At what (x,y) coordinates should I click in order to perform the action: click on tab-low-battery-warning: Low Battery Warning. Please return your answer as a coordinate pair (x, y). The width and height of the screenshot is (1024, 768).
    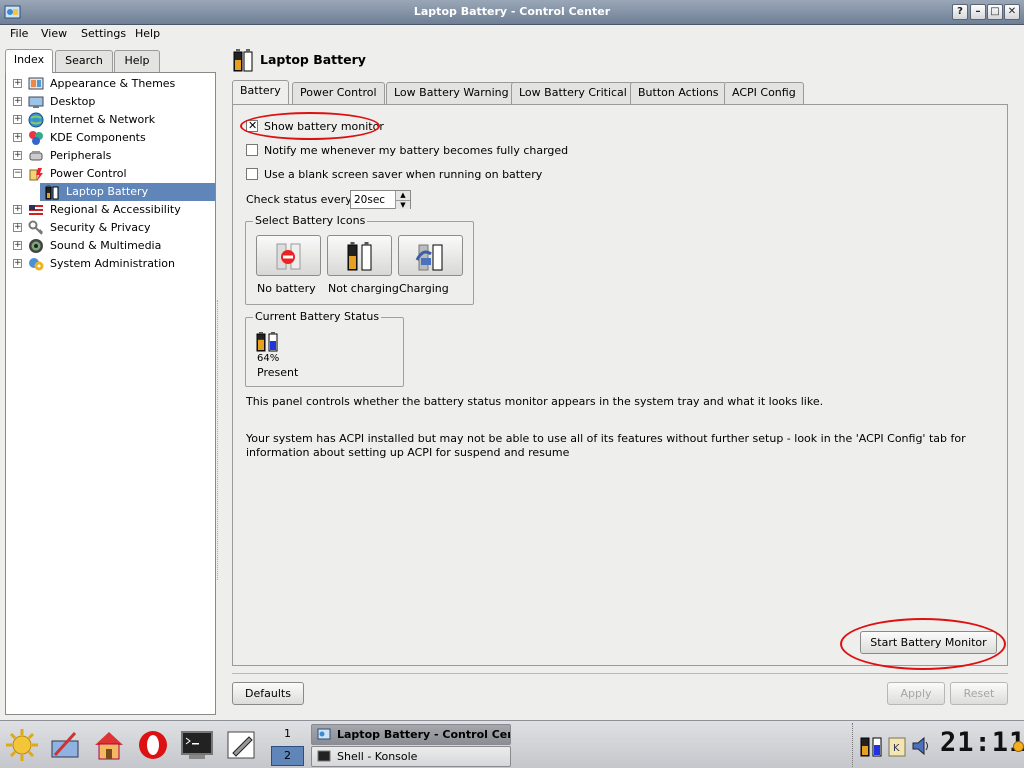
    Looking at the image, I should click on (451, 93).